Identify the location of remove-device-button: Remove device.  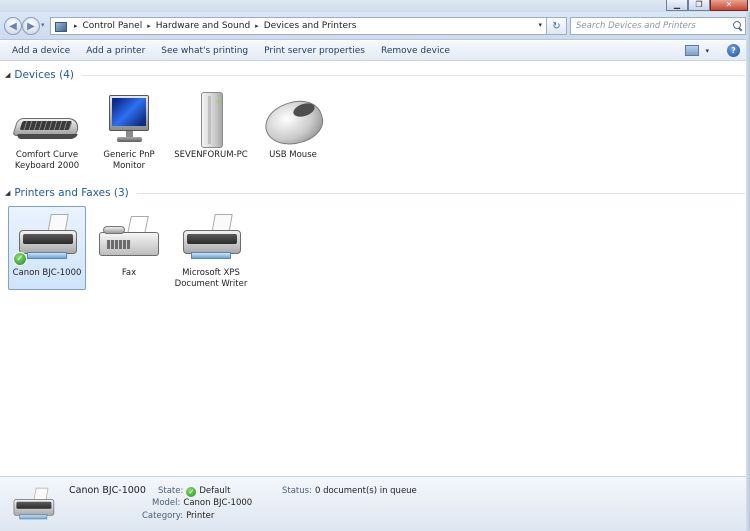
(415, 51).